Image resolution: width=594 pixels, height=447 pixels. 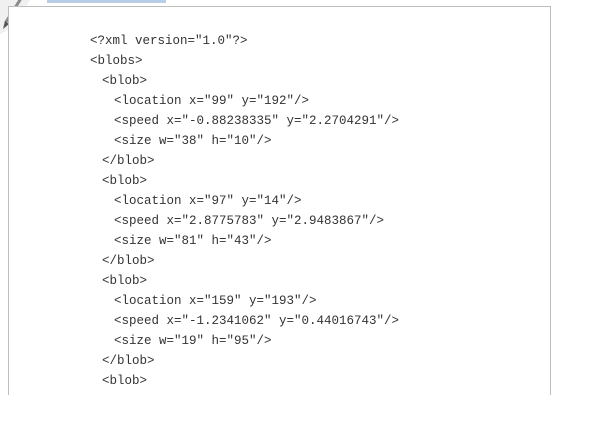 I want to click on code-line: <speed x="-0.88238335" y="2.2704291"/>, so click(x=257, y=121).